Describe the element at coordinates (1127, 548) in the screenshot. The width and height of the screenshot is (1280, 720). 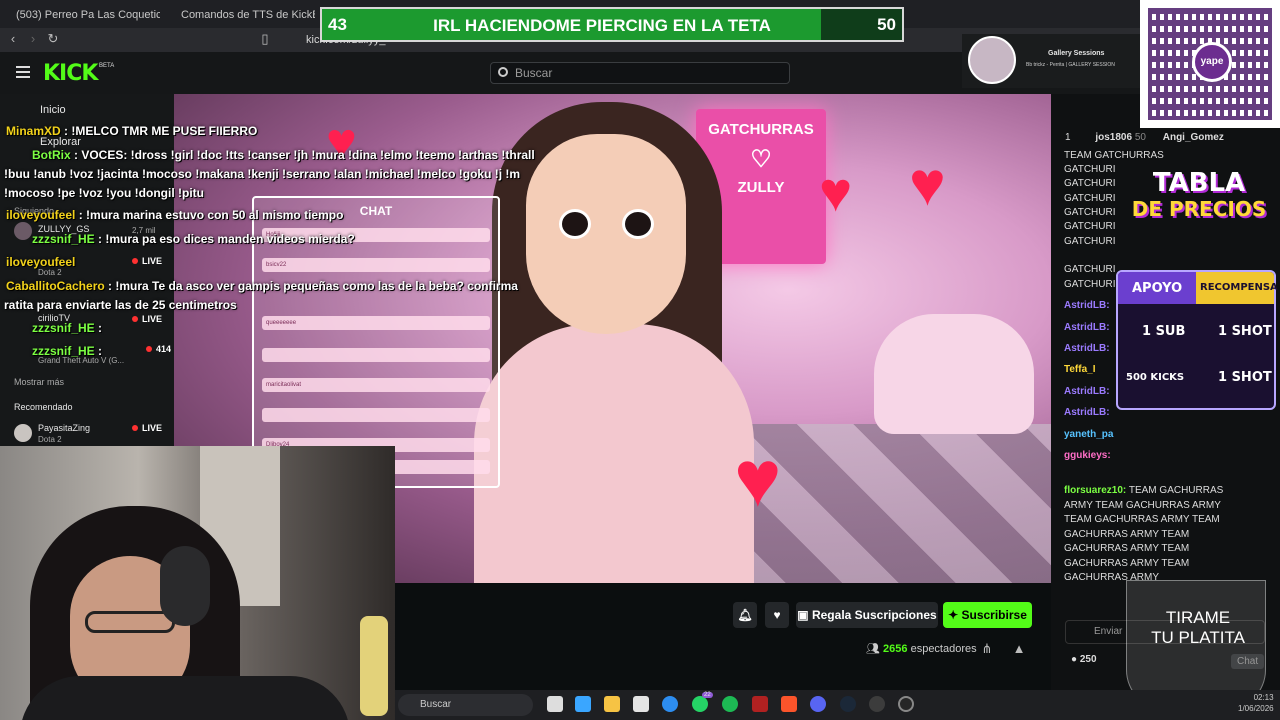
I see `chat-message: GACHURRAS ARMY TEAM` at that location.